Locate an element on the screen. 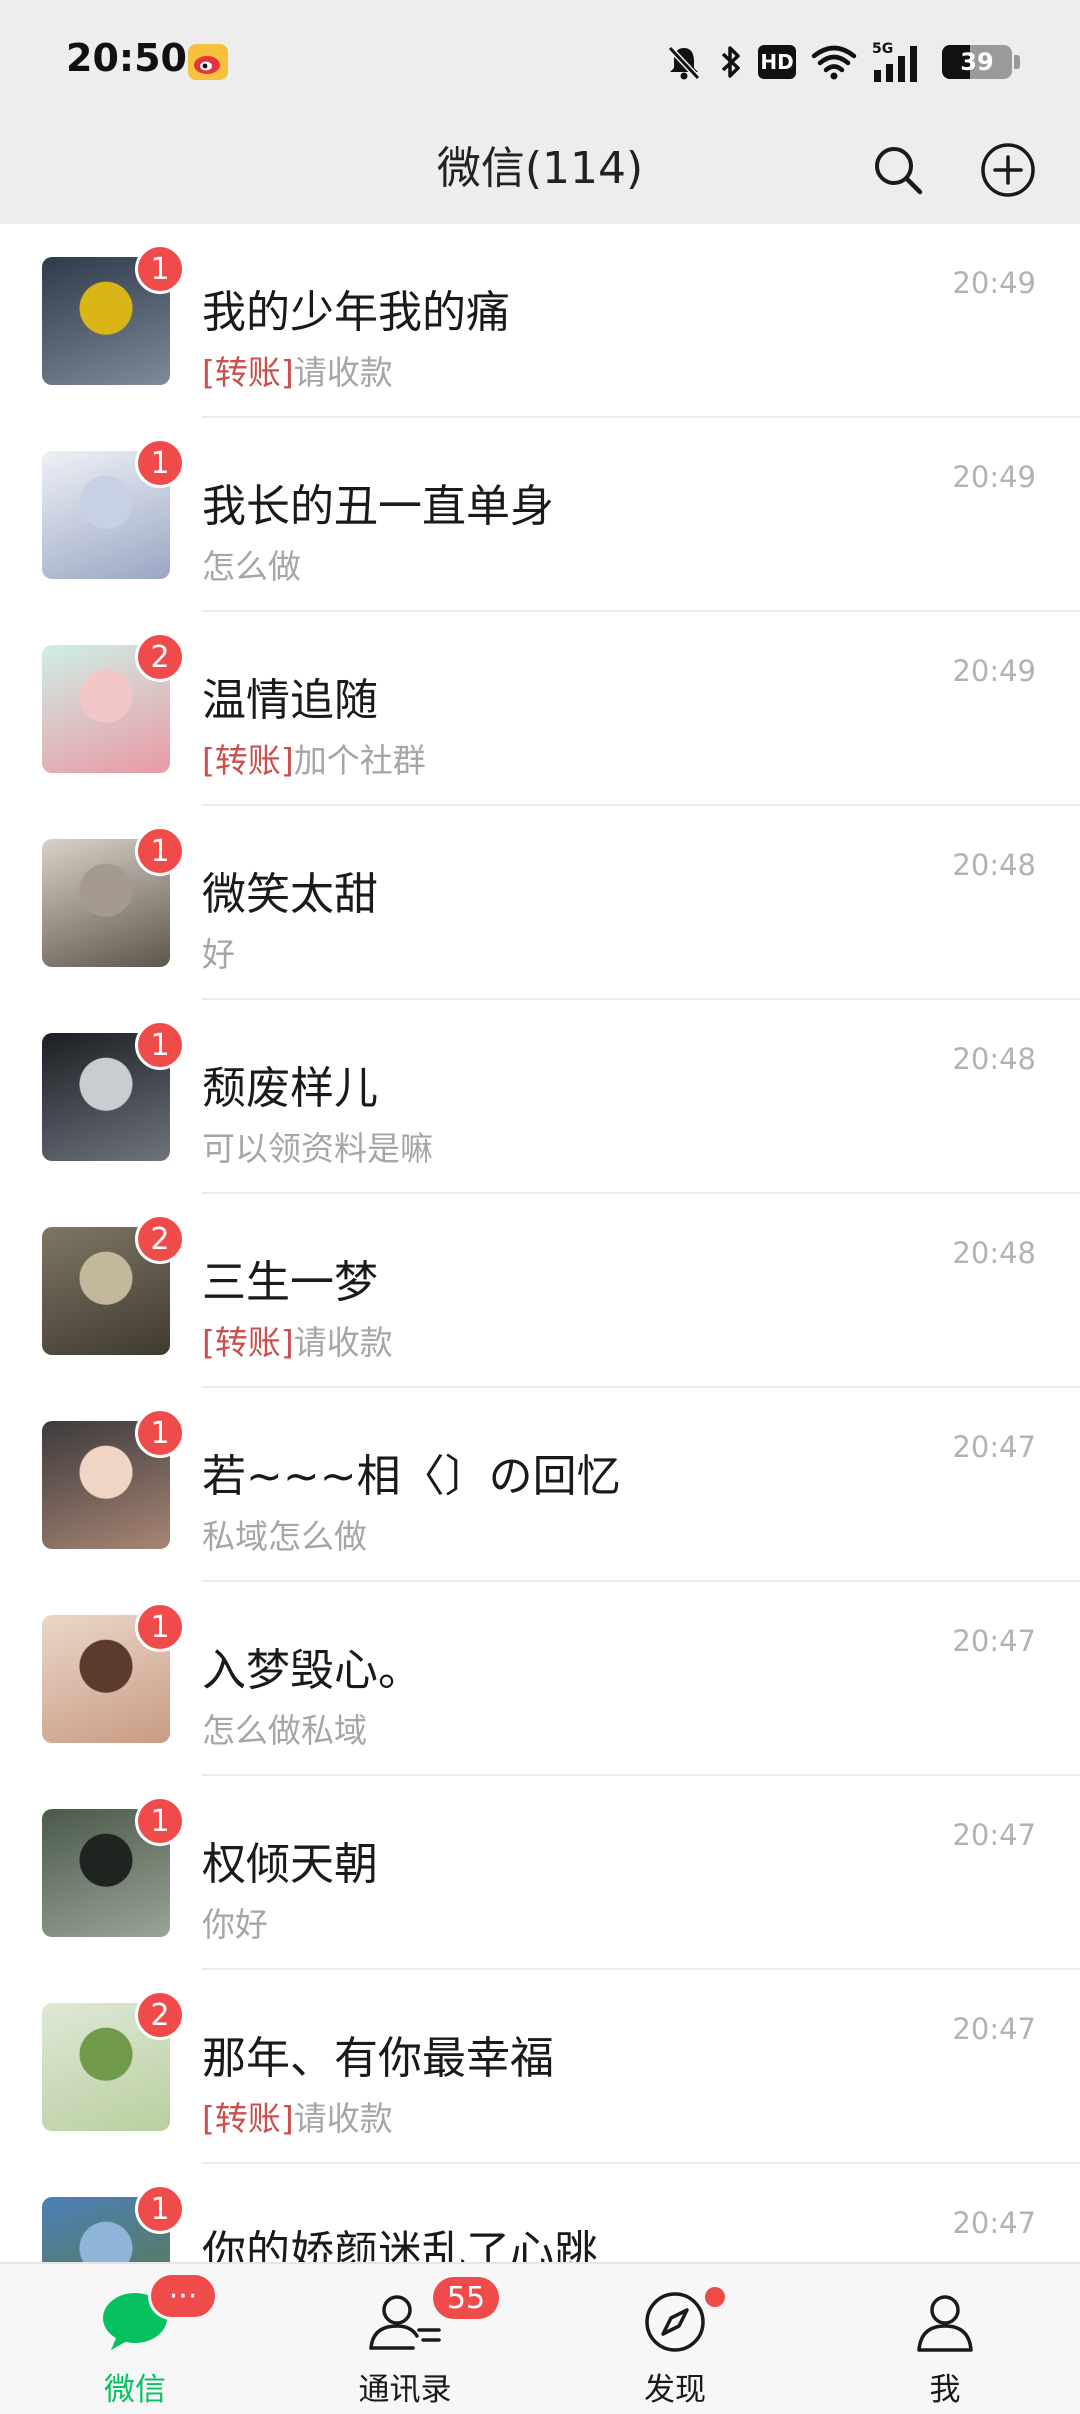  status-icons: HD 5G 39 is located at coordinates (842, 62).